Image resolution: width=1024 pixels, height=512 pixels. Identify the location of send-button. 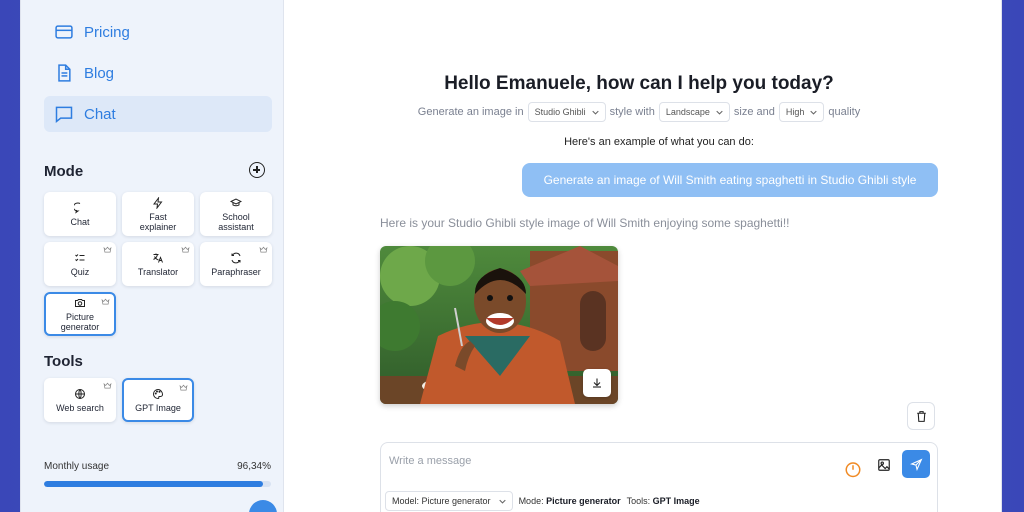
(916, 464).